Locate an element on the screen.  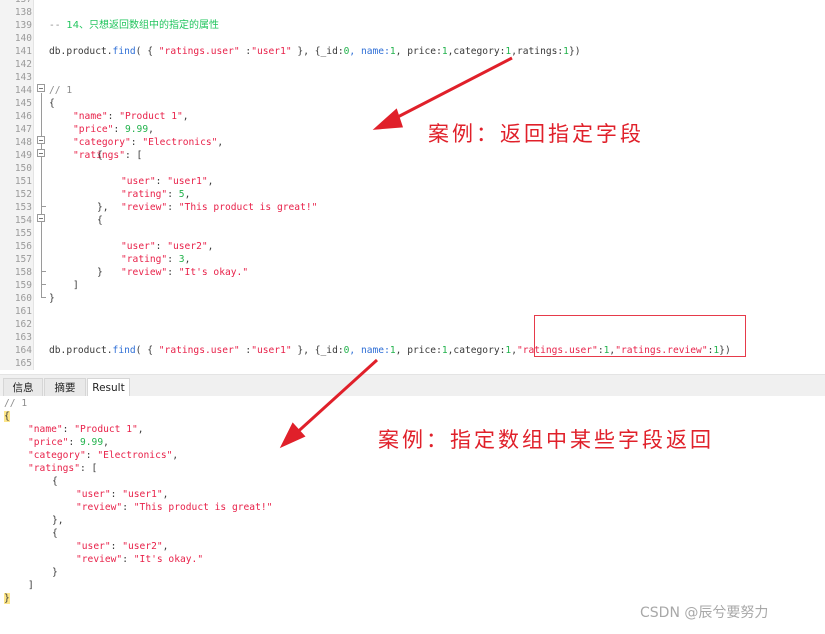
code-line-138: -- 14、只想返回数组中的指定的属性 is located at coordinates (412, 18).